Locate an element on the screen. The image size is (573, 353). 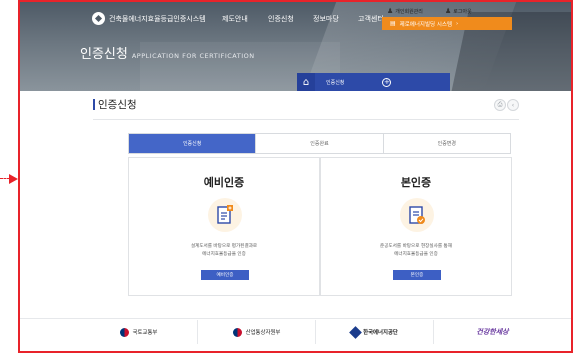
gnb-item-support: 고객센터 is located at coordinates (371, 19).